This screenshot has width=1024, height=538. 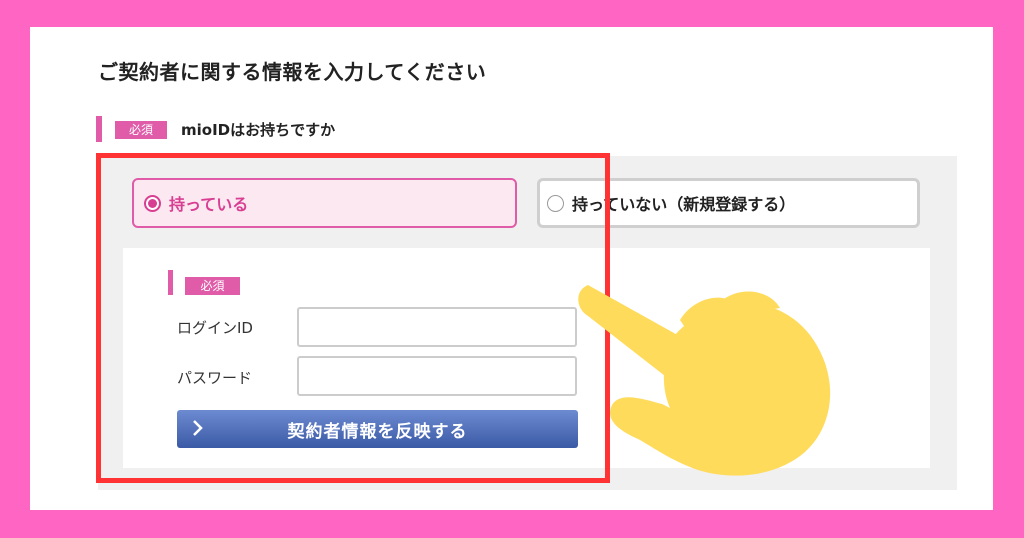 What do you see at coordinates (704, 380) in the screenshot?
I see `pointing-hand-icon` at bounding box center [704, 380].